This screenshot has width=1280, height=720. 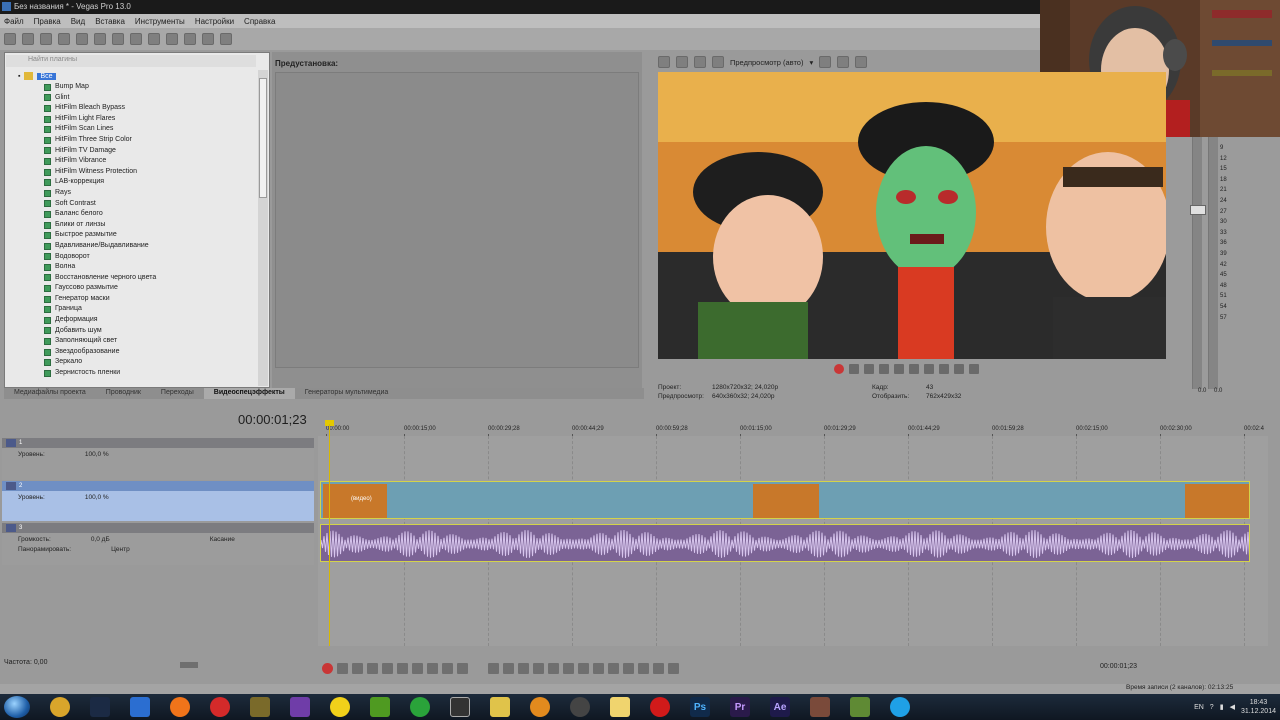 I want to click on plugin-item: Баланс белого, so click(x=132, y=214).